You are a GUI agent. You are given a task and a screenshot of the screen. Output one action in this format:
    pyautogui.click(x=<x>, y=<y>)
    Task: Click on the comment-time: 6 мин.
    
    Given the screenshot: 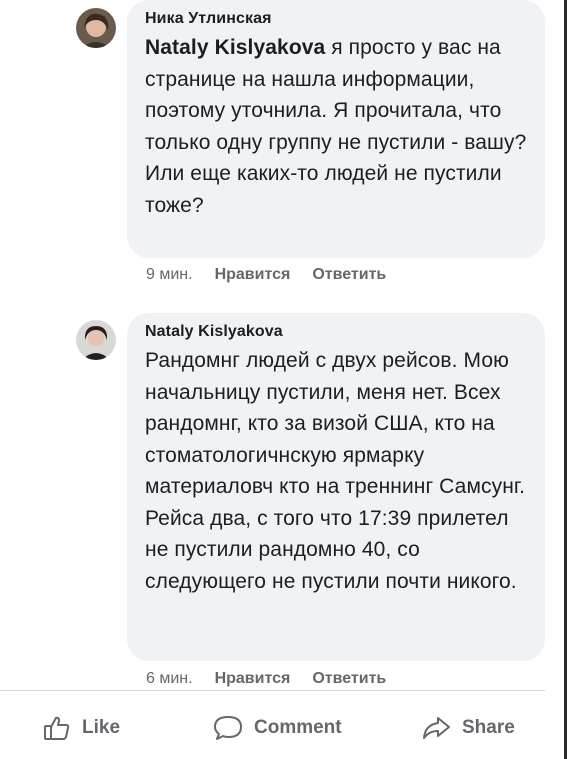 What is the action you would take?
    pyautogui.click(x=169, y=679)
    